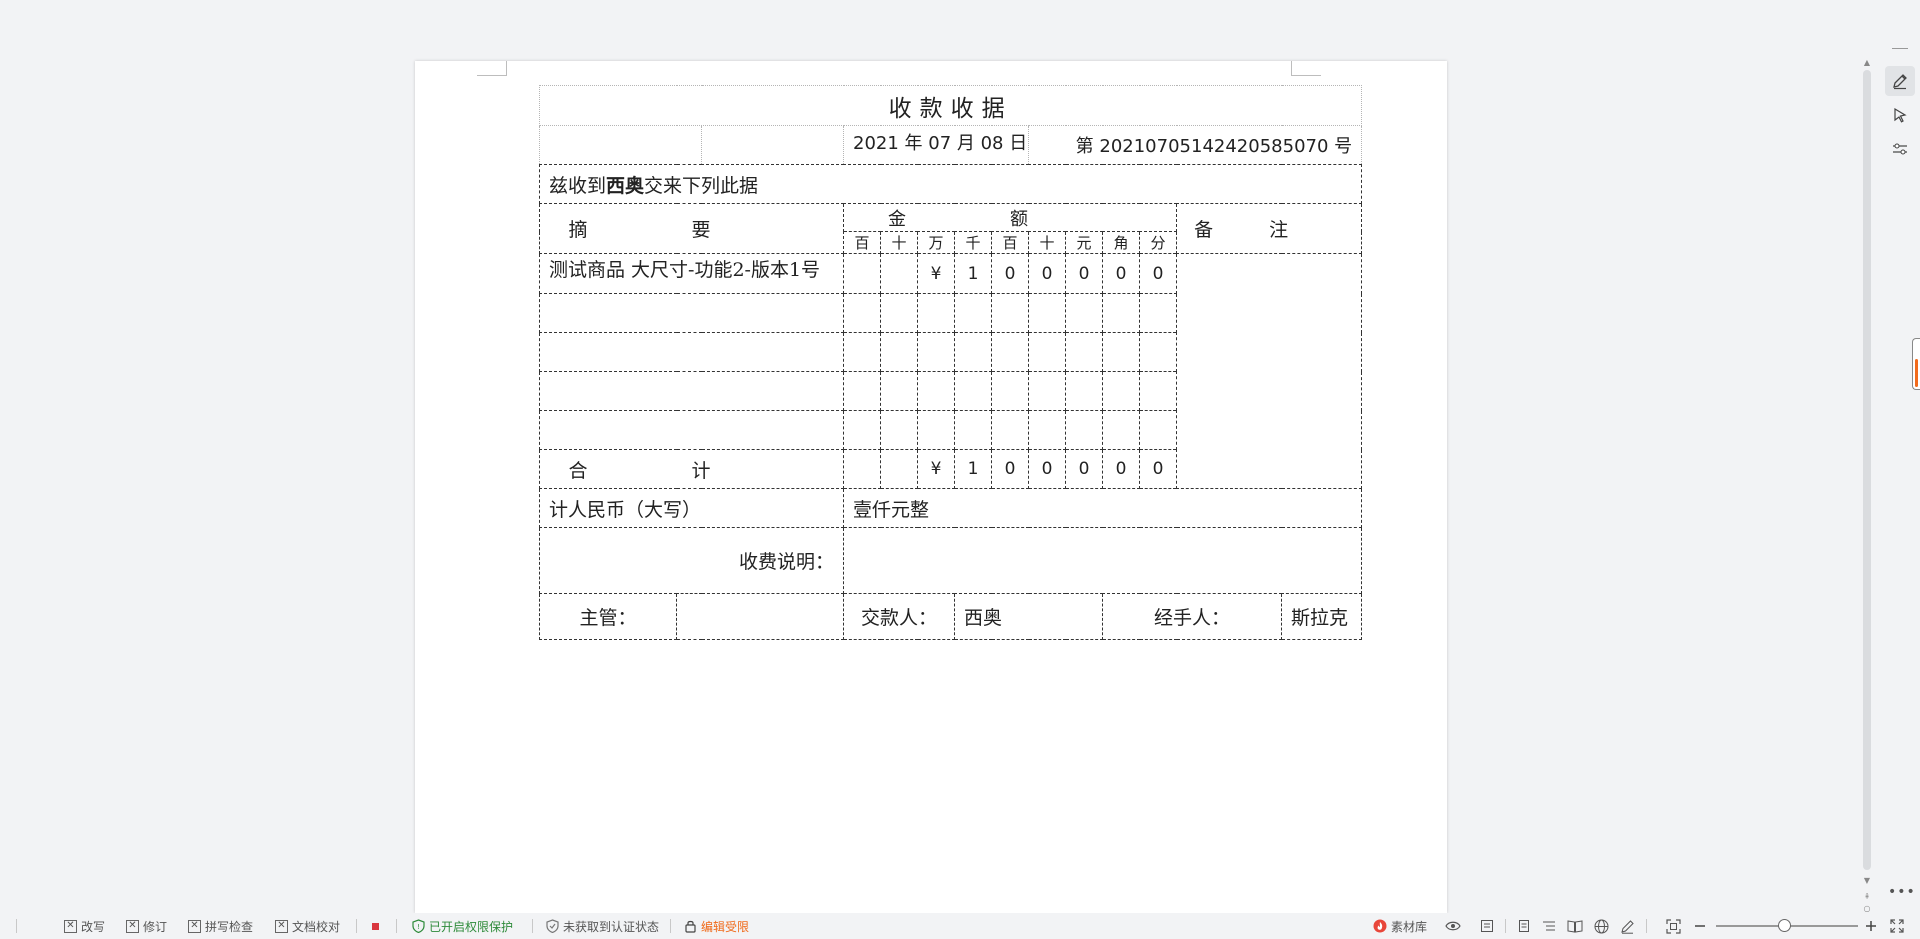 This screenshot has height=939, width=1920. Describe the element at coordinates (1871, 926) in the screenshot. I see `zoom-in-icon` at that location.